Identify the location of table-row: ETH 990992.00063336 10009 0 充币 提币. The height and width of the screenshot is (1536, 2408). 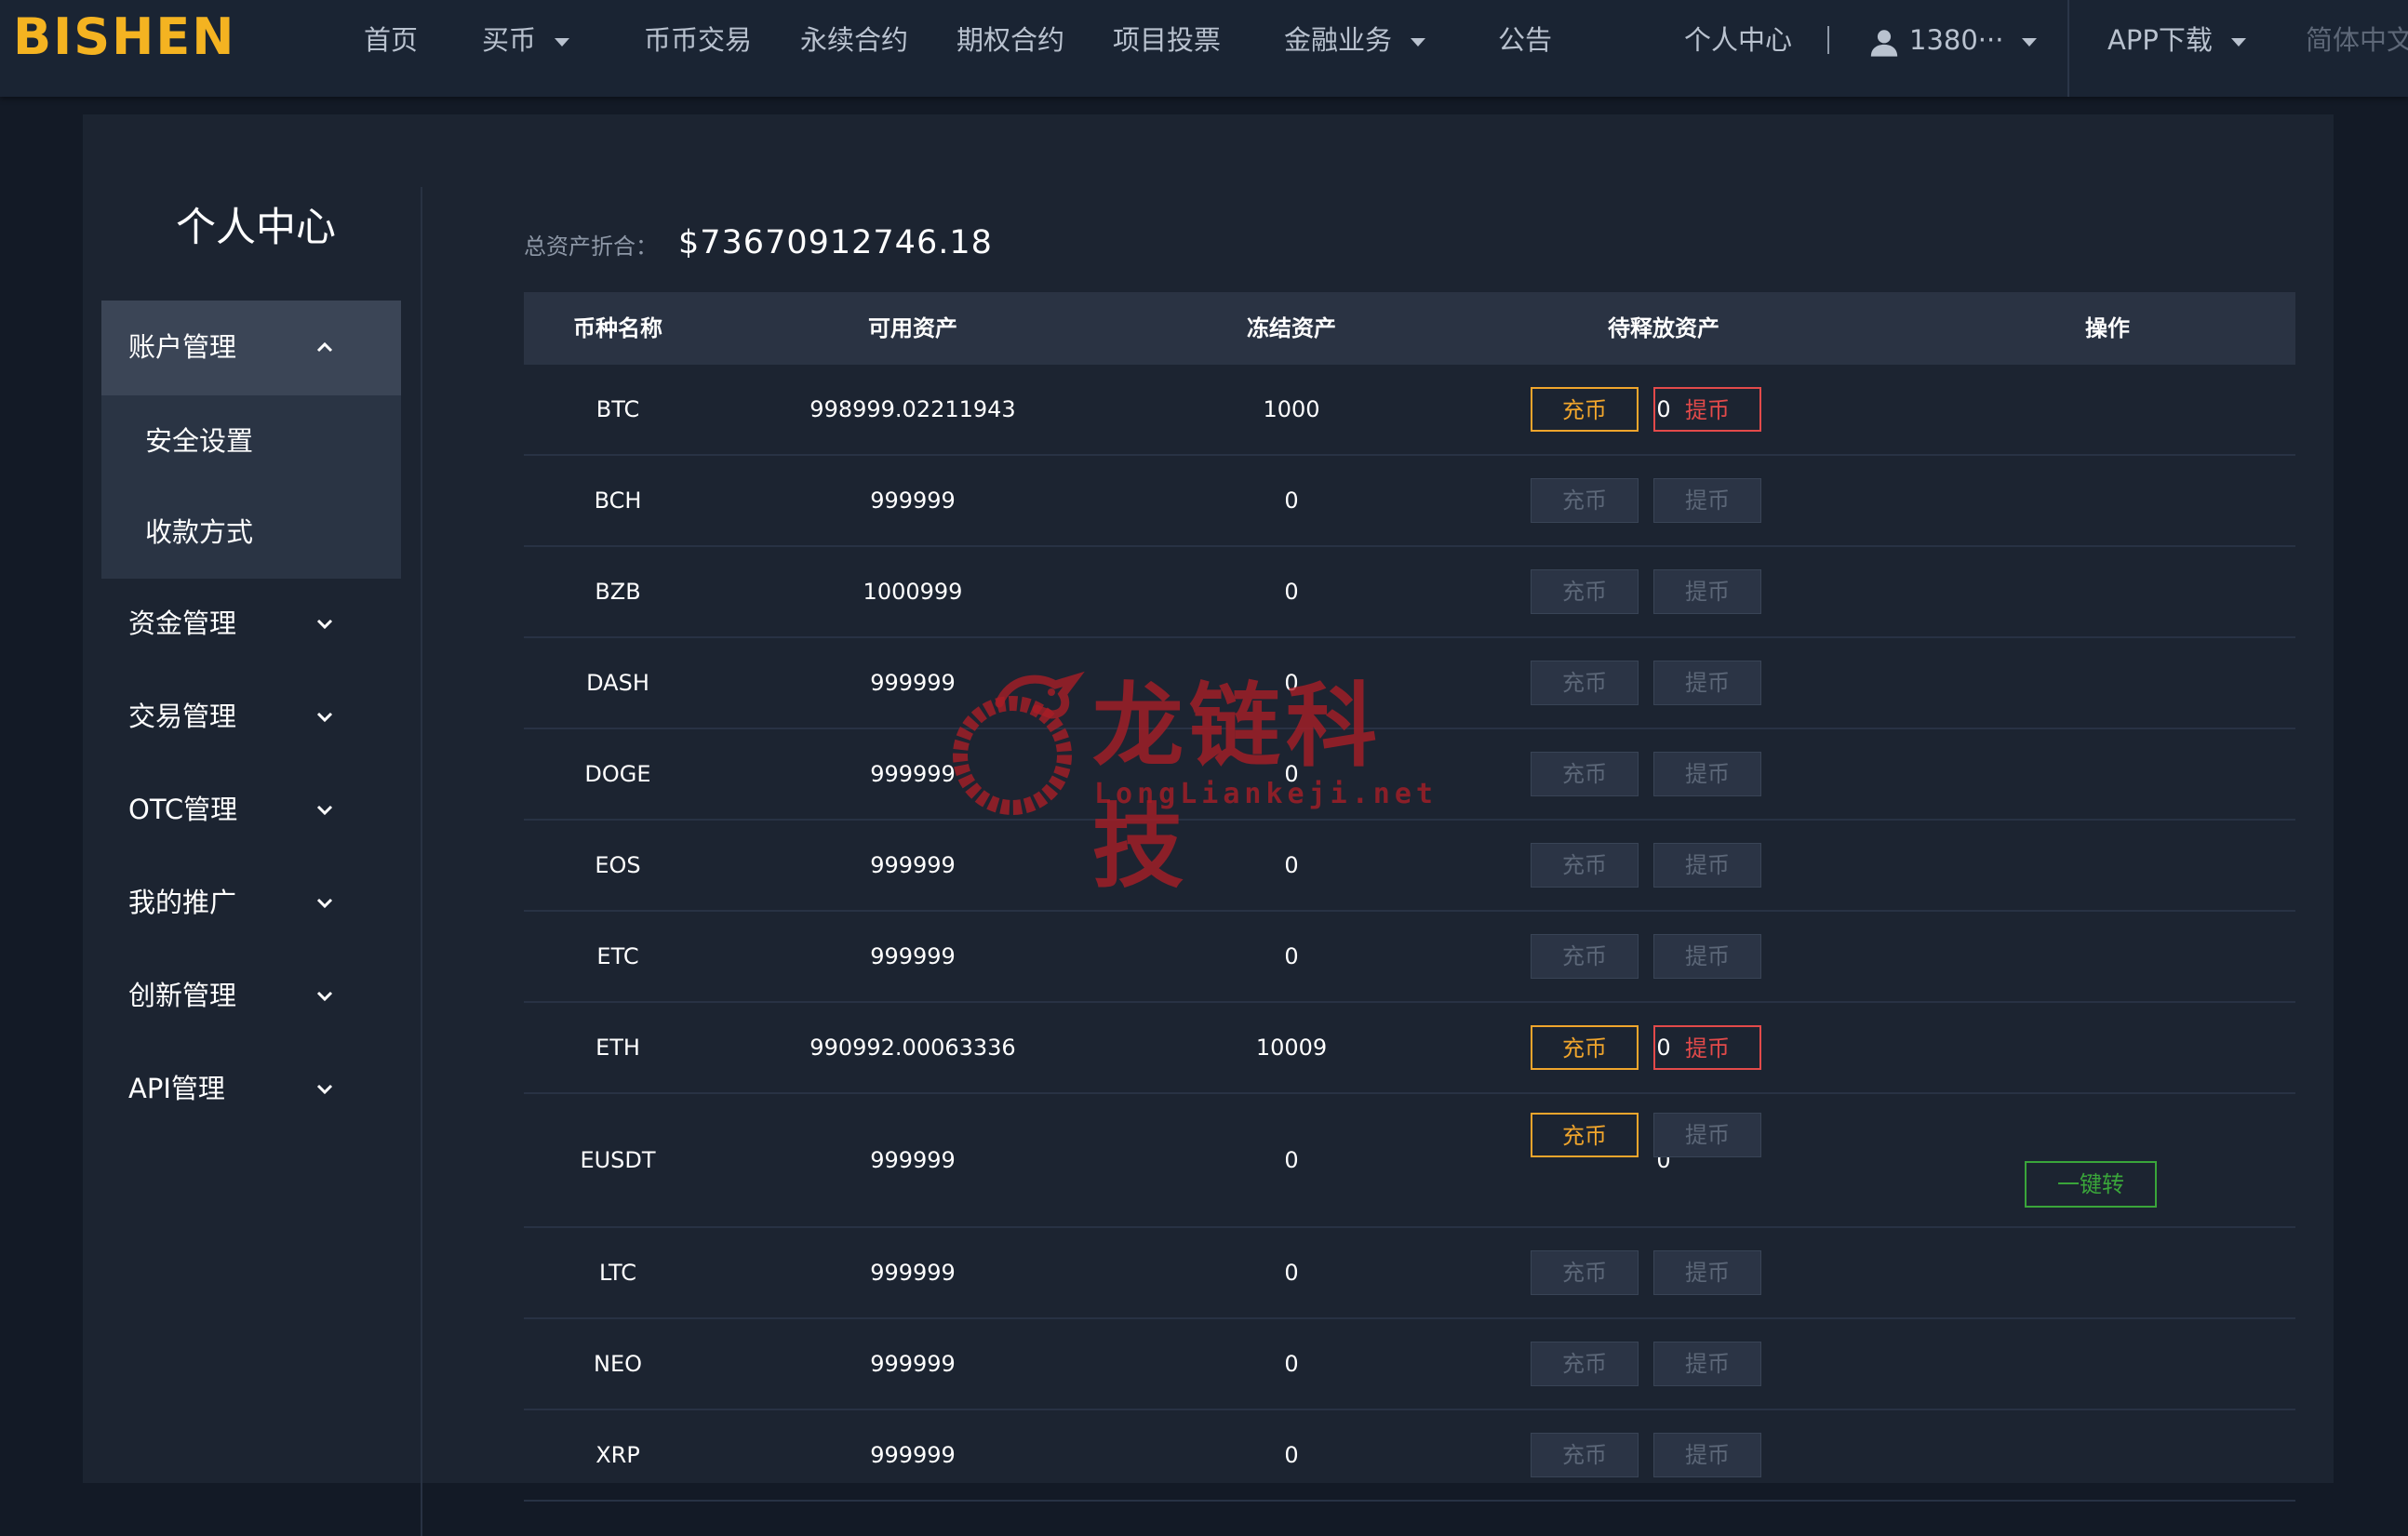
(1410, 1048).